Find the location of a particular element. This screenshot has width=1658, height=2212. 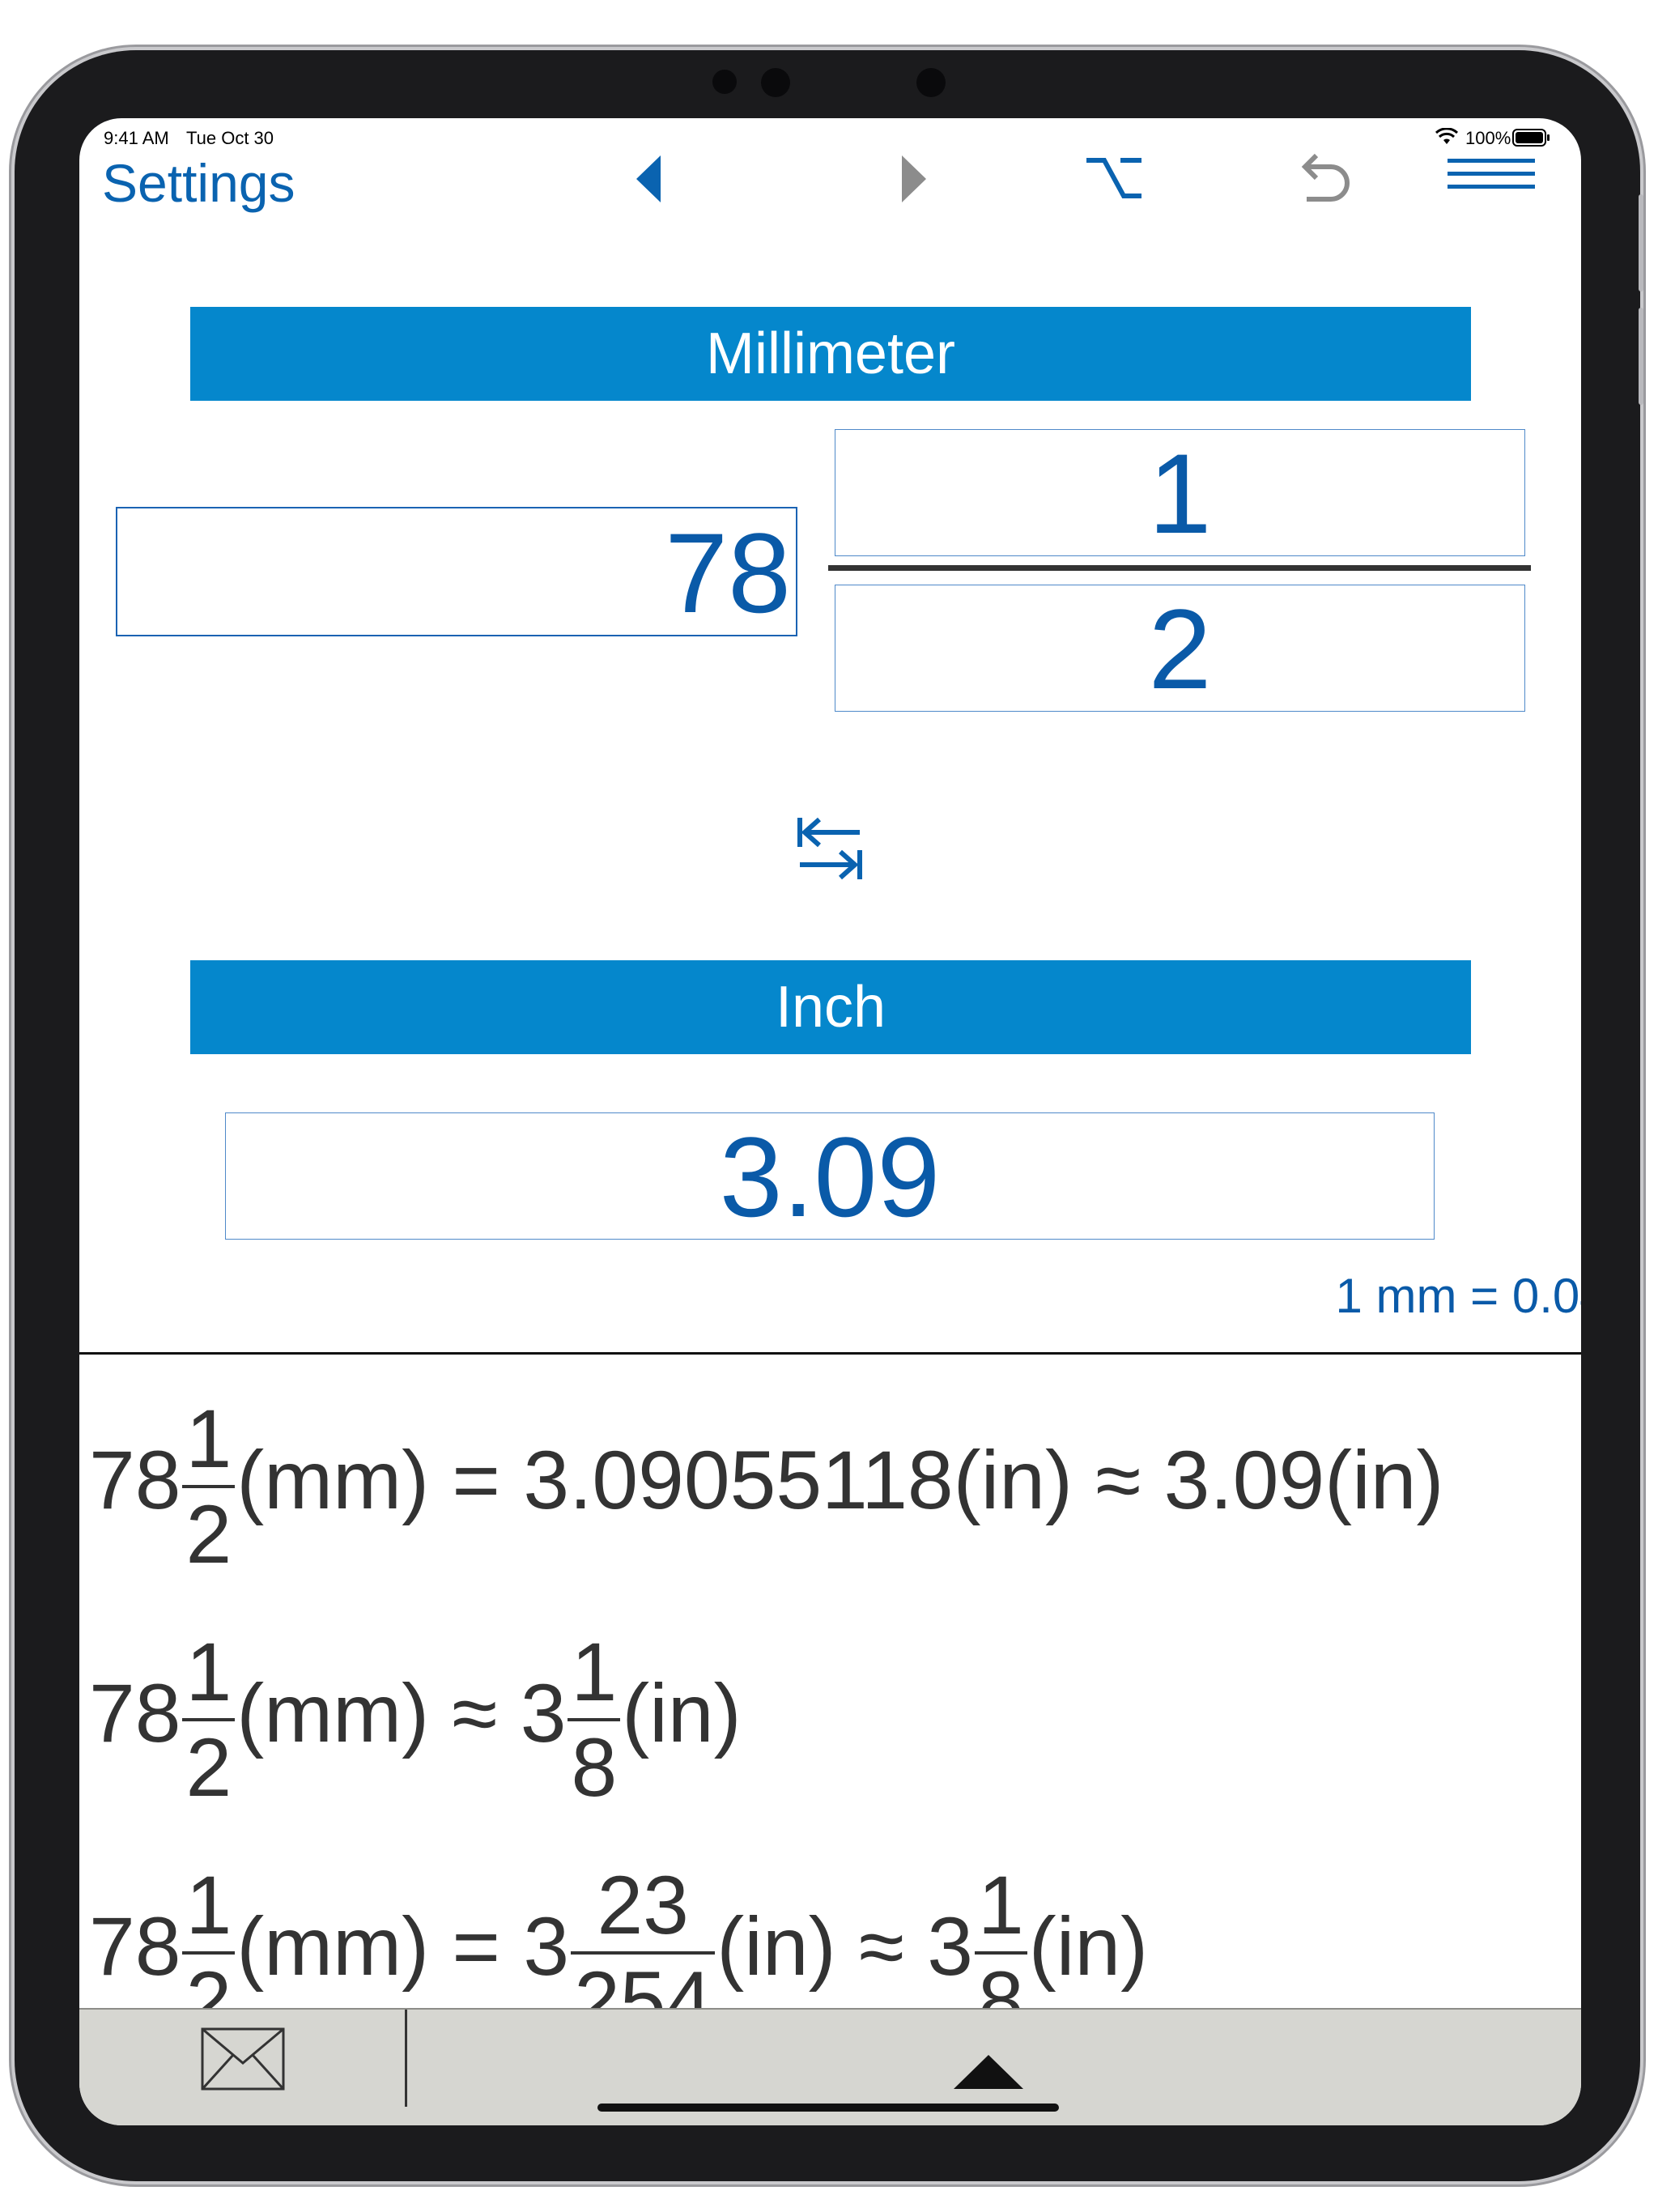

result-rounded: 3.09(in) is located at coordinates (1303, 1480).